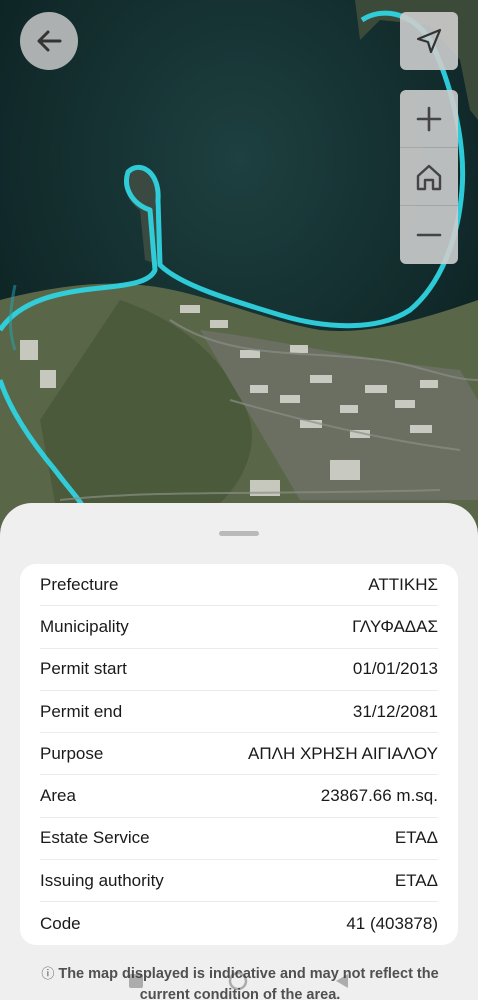  What do you see at coordinates (395, 669) in the screenshot?
I see `detail-value: 01/01/2013` at bounding box center [395, 669].